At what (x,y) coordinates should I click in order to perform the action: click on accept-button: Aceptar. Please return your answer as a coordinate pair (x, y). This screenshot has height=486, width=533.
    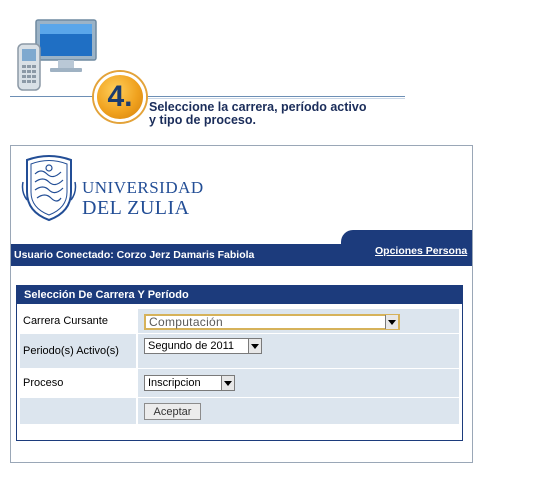
    Looking at the image, I should click on (172, 411).